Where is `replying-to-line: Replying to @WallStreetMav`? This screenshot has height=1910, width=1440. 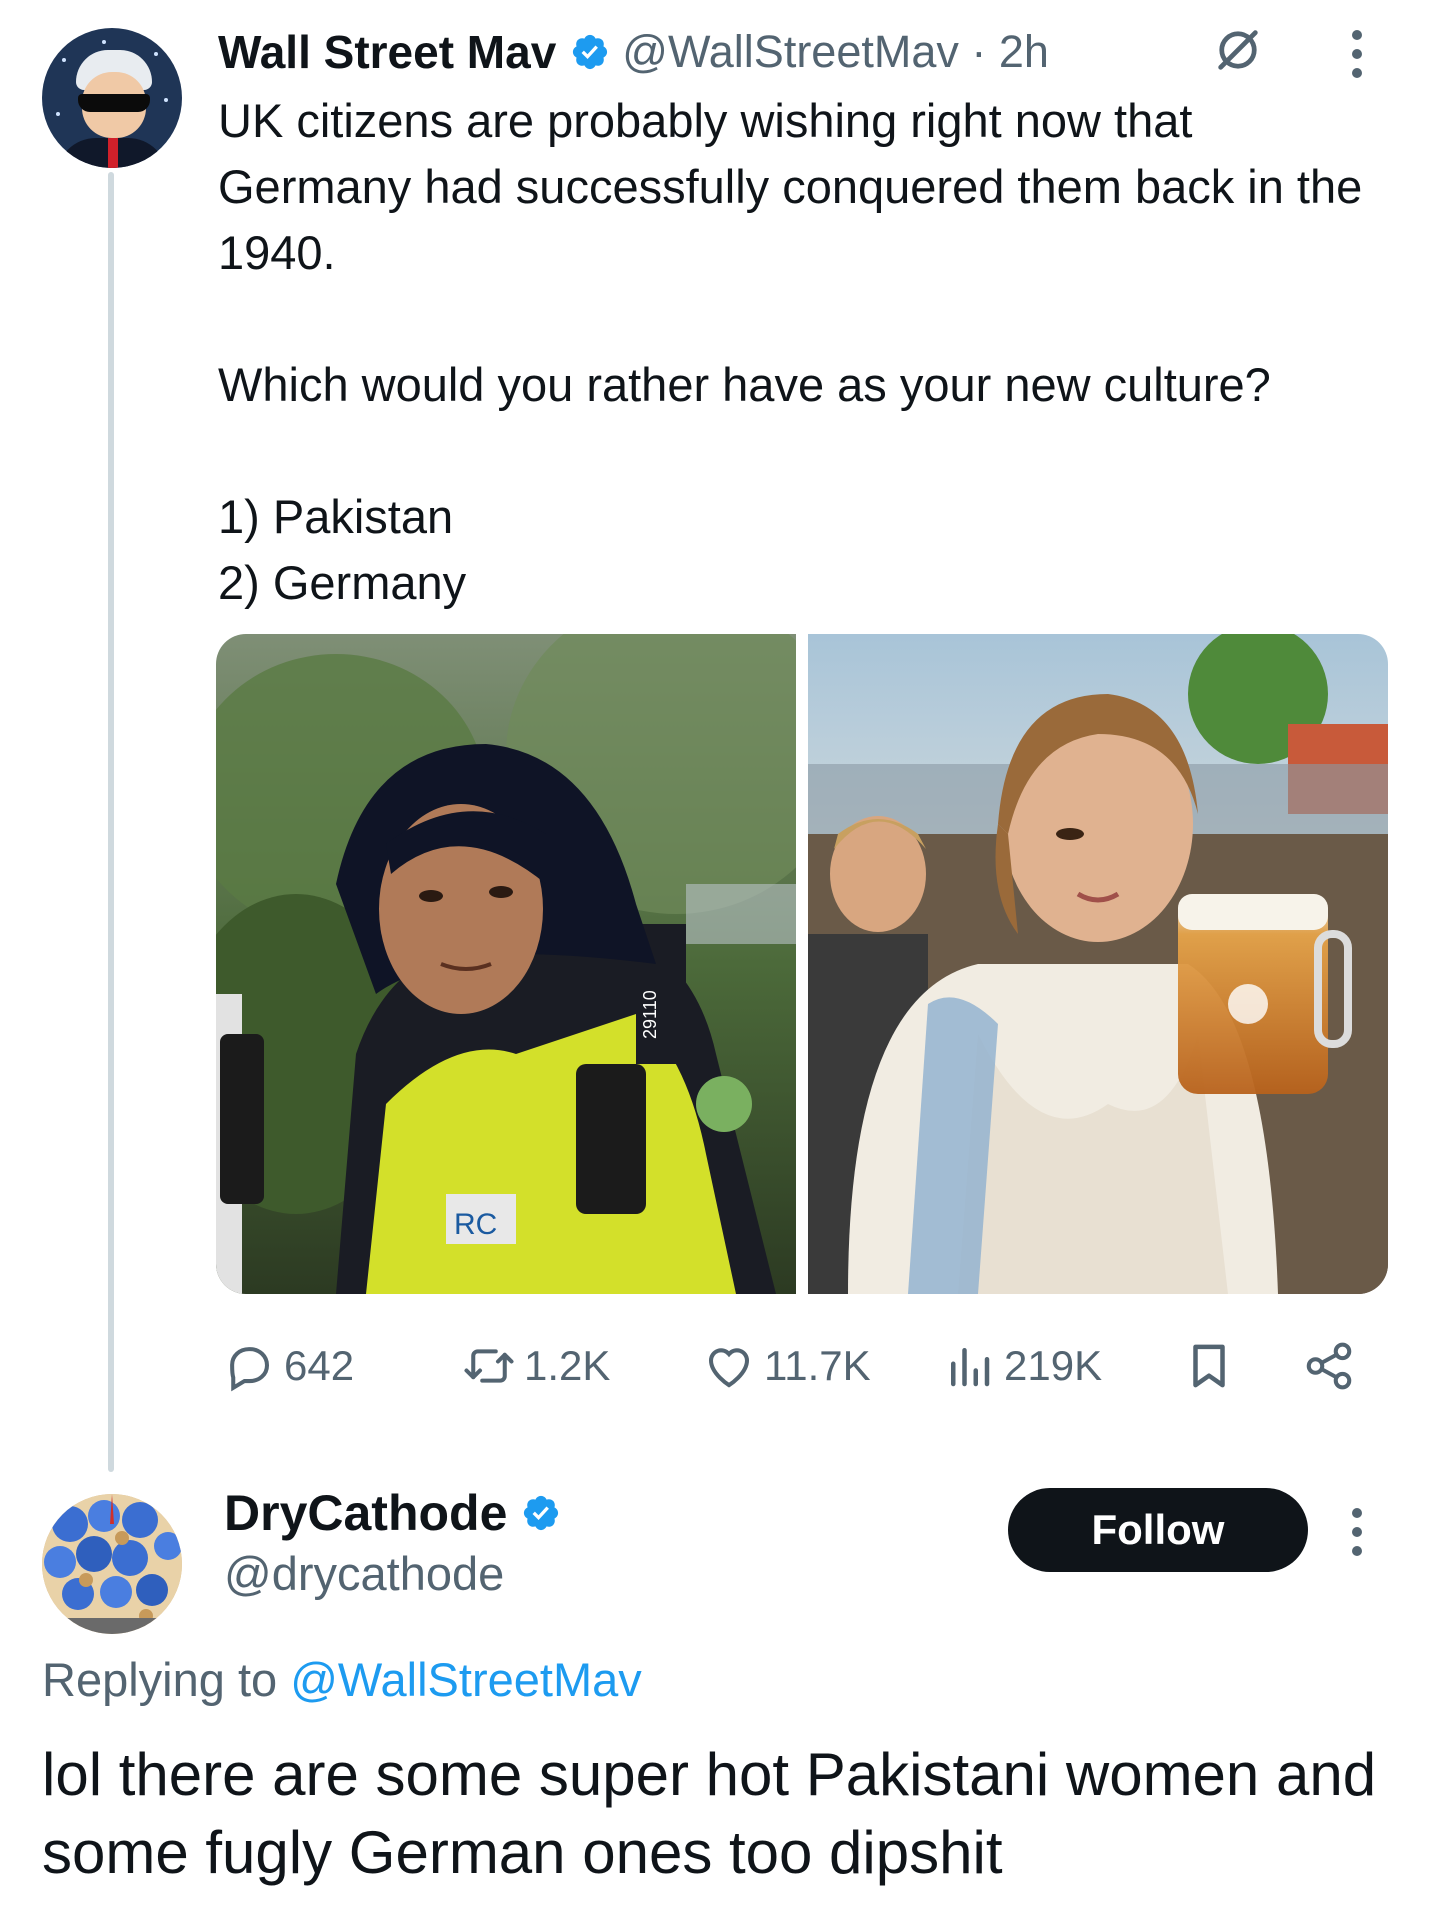 replying-to-line: Replying to @WallStreetMav is located at coordinates (342, 1679).